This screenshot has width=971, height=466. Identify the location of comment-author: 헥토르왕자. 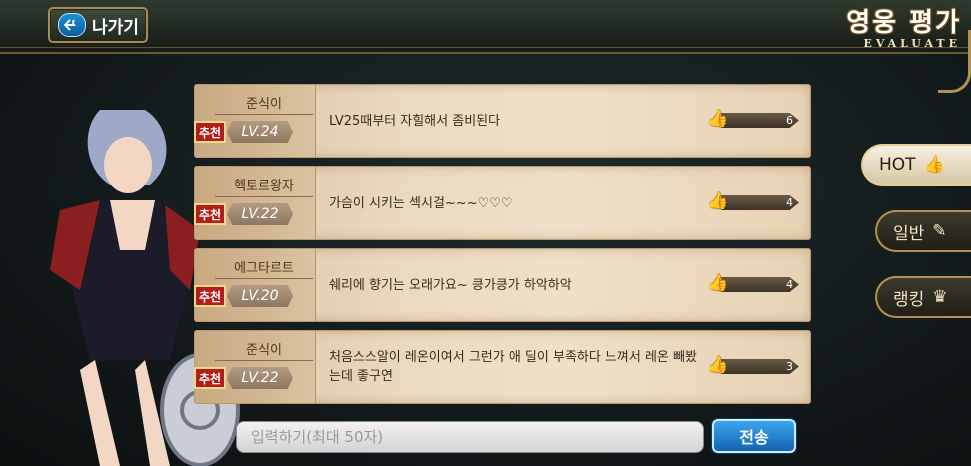
(264, 186).